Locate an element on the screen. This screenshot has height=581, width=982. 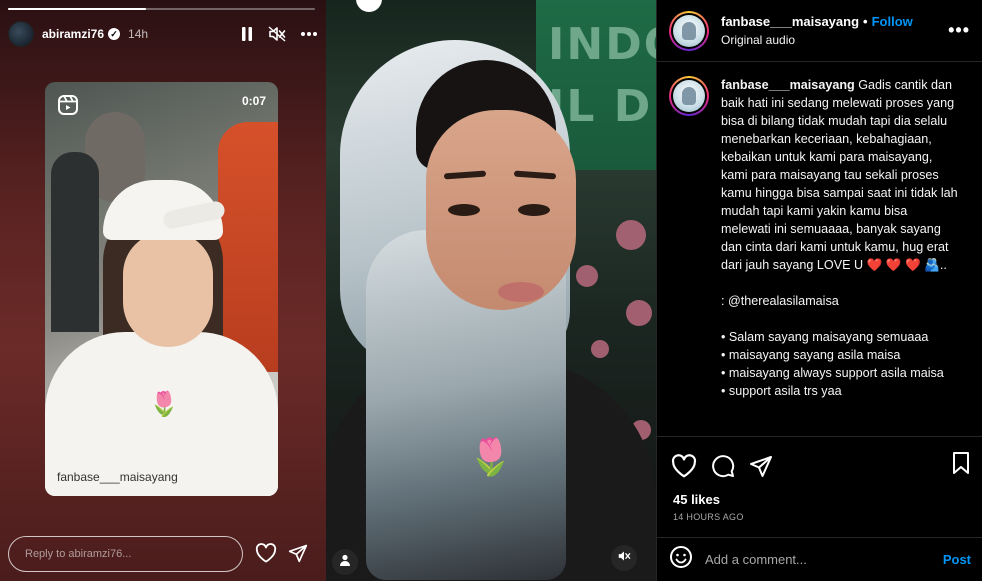
caption-bullet: • support asila trs yaa is located at coordinates (781, 391).